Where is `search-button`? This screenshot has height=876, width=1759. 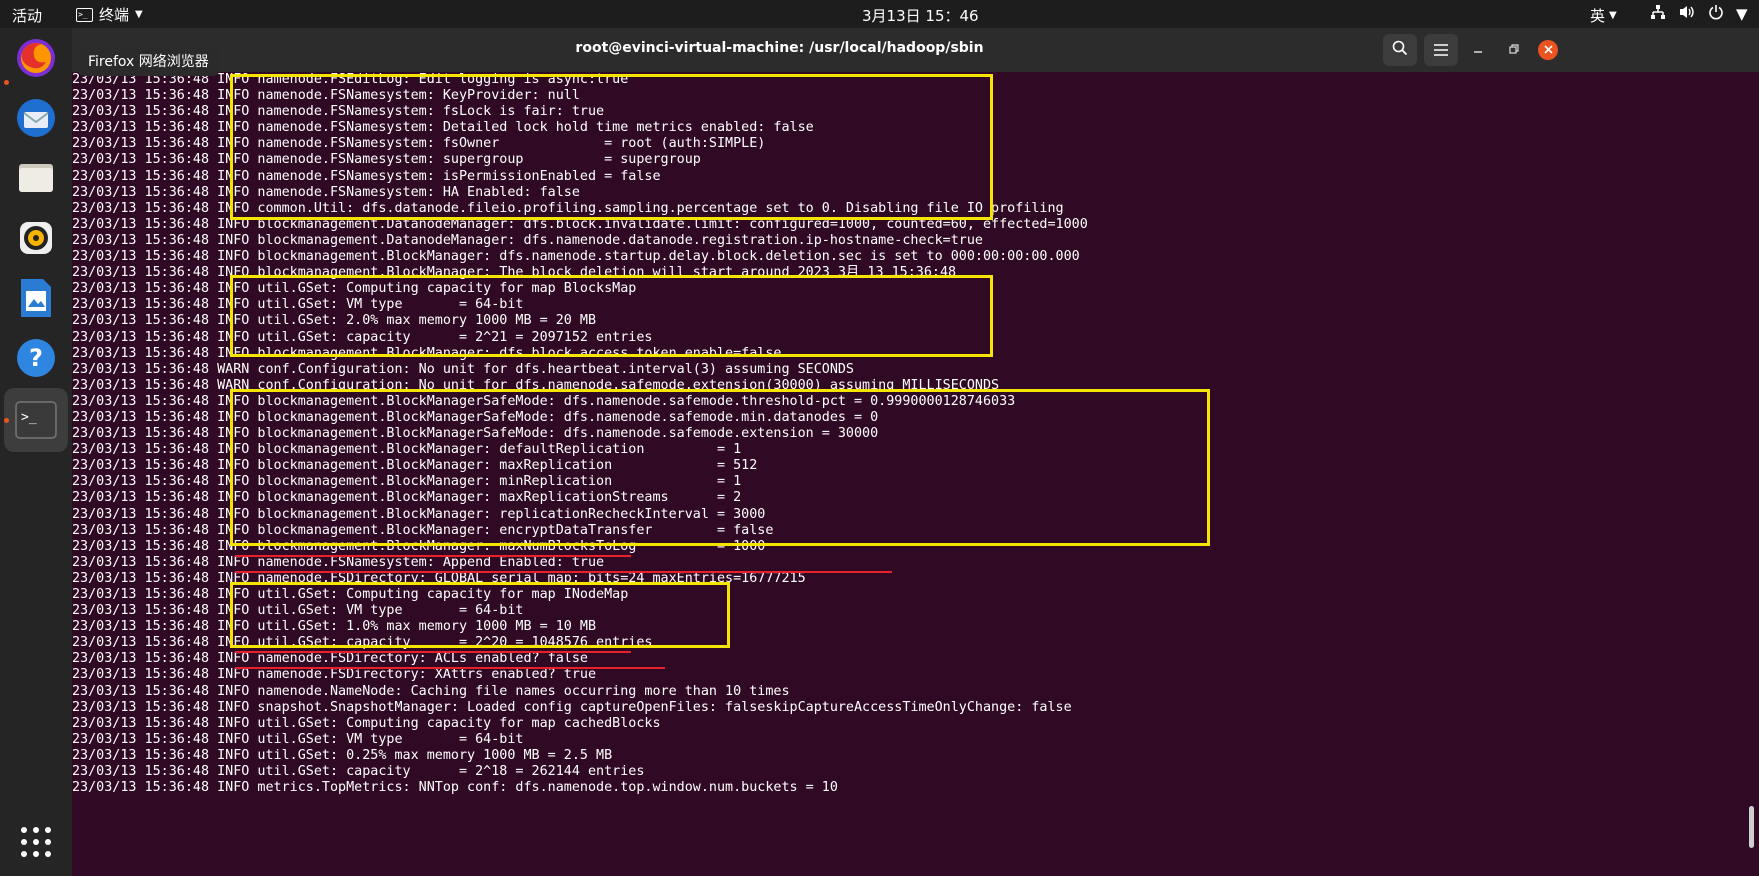 search-button is located at coordinates (1400, 50).